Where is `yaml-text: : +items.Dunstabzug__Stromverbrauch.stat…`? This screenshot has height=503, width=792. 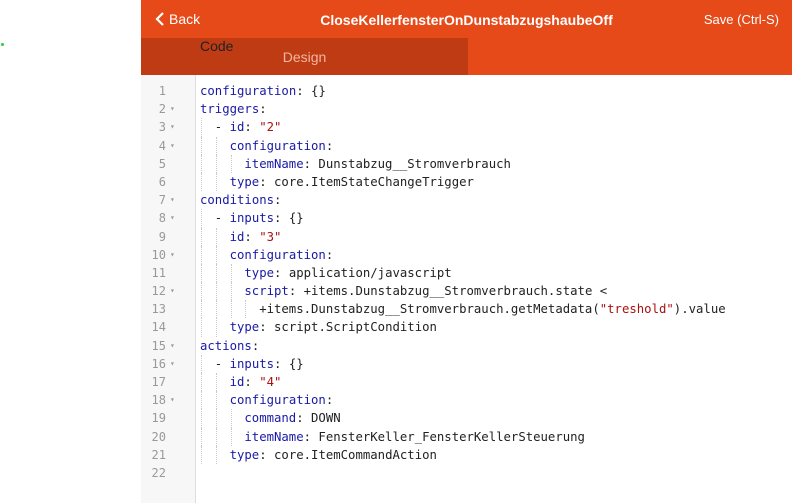 yaml-text: : +items.Dunstabzug__Stromverbrauch.stat… is located at coordinates (448, 291).